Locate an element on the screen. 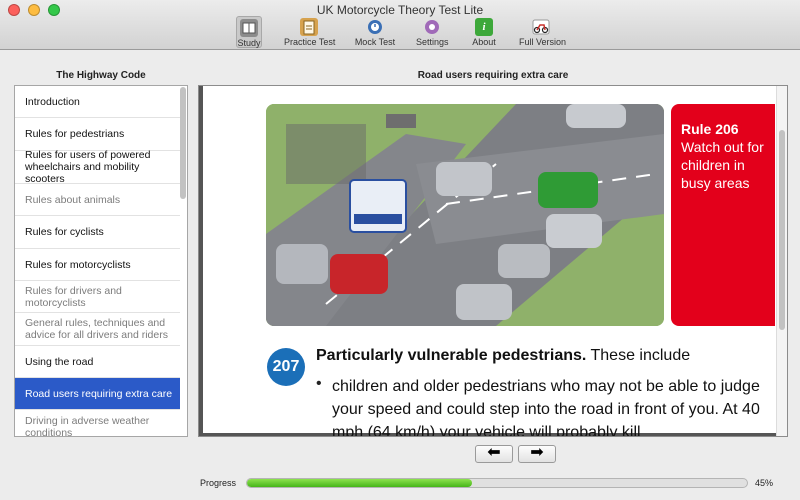 The height and width of the screenshot is (500, 800). content-scrollbar-track is located at coordinates (781, 261).